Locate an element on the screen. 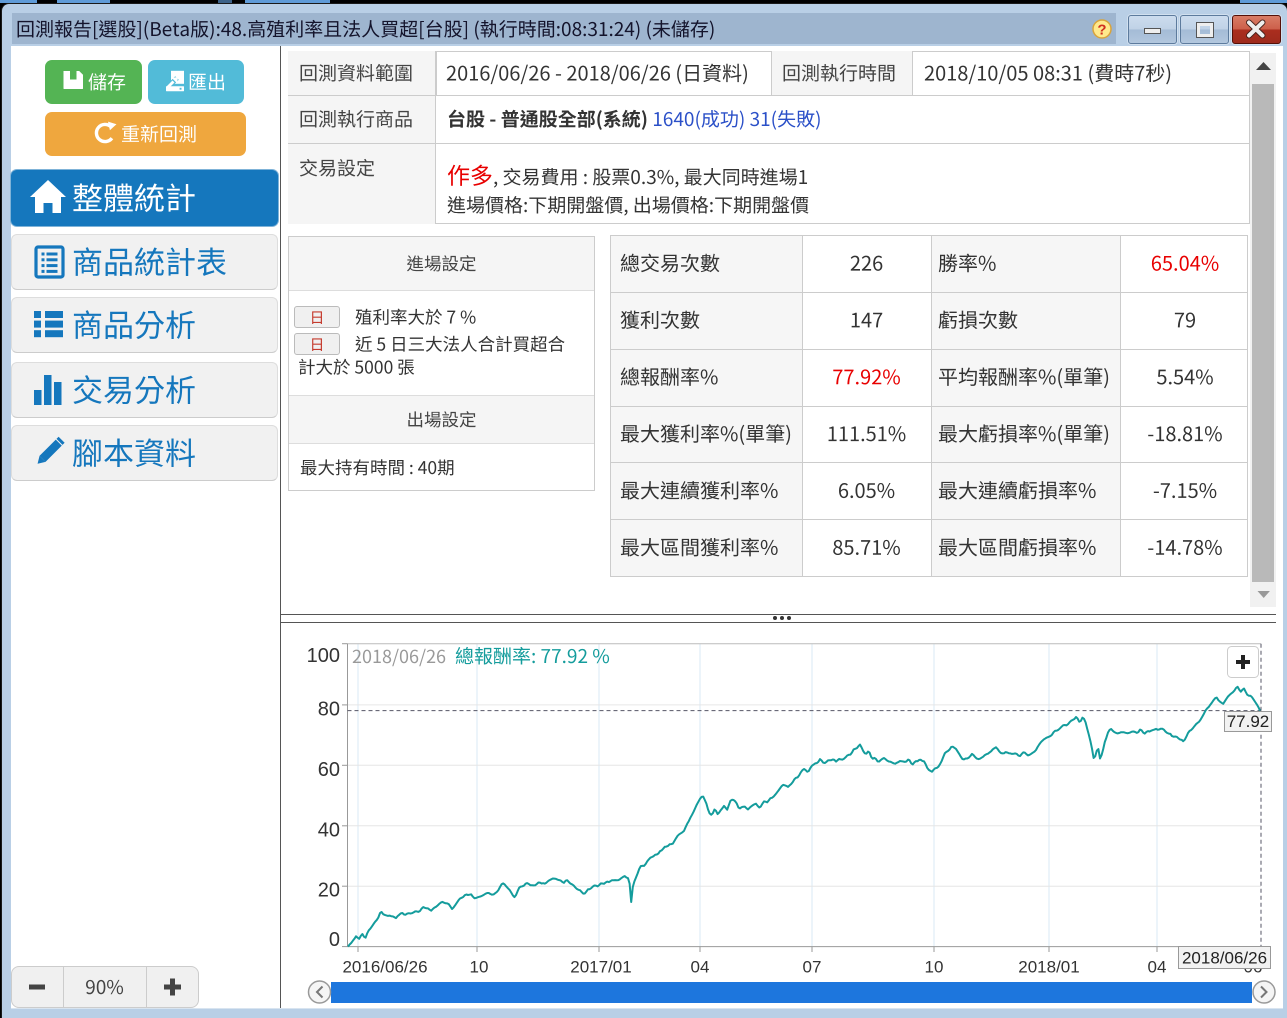 The image size is (1287, 1018). svg-text: 2018/01 is located at coordinates (1048, 967).